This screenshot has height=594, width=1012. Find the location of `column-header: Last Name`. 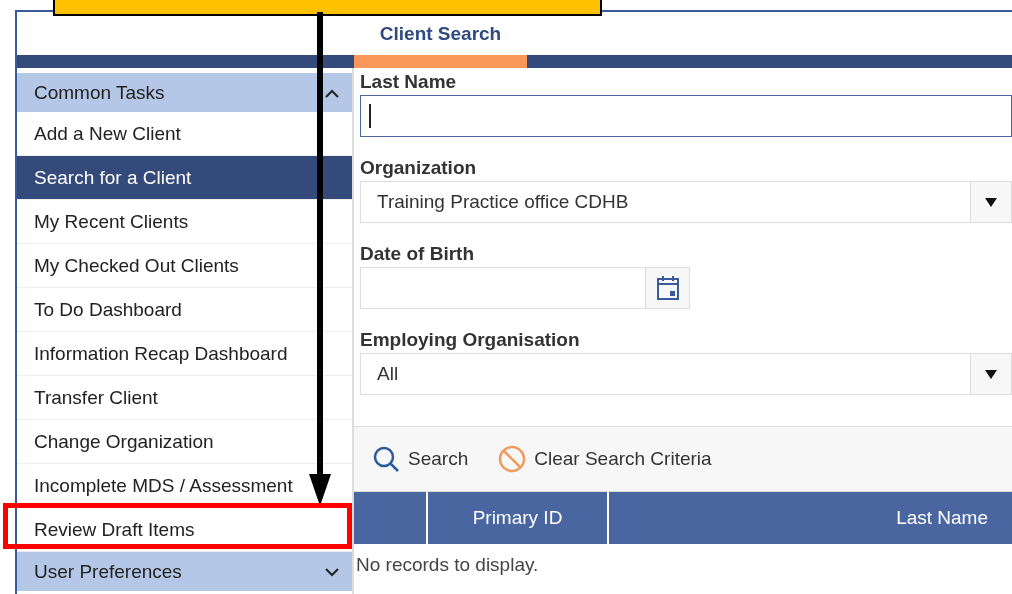

column-header: Last Name is located at coordinates (942, 518).